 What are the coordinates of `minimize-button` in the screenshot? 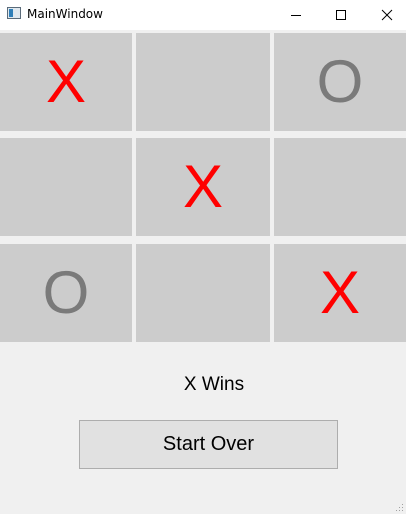 It's located at (296, 15).